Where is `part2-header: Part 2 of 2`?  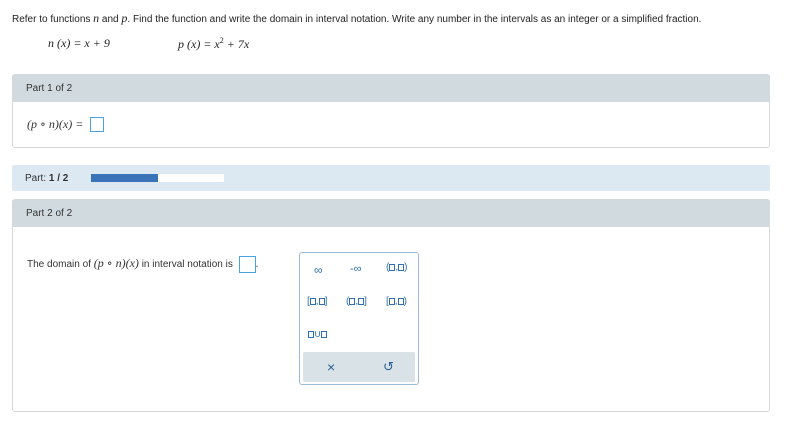 part2-header: Part 2 of 2 is located at coordinates (391, 213).